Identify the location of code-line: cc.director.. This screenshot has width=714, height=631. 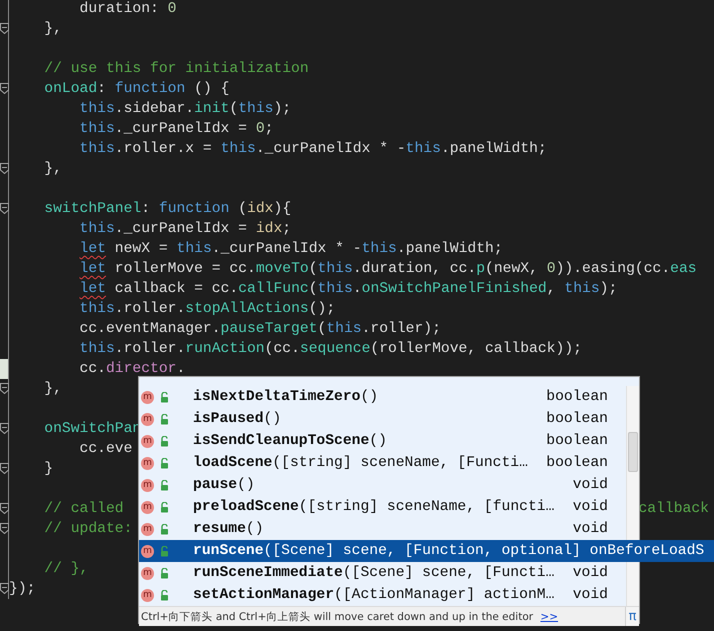
(132, 369).